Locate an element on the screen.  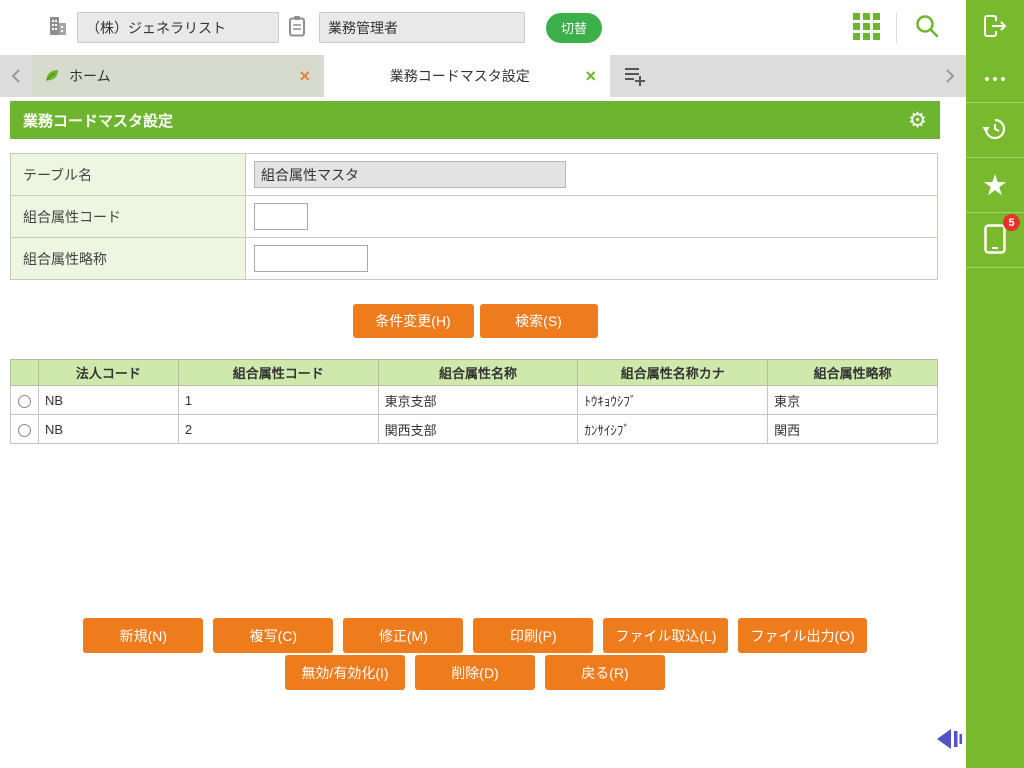
back-button: 戻る(R) is located at coordinates (605, 672).